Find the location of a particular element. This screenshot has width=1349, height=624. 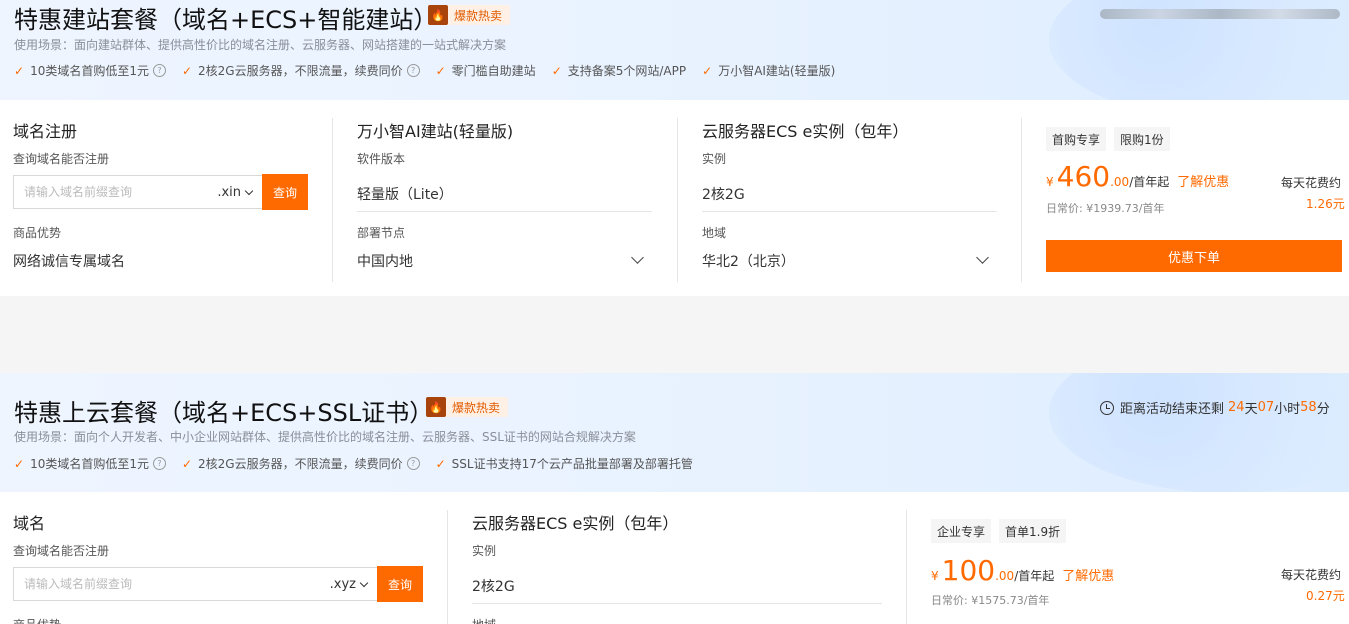

region-select: 华北2（北京） is located at coordinates (748, 261).